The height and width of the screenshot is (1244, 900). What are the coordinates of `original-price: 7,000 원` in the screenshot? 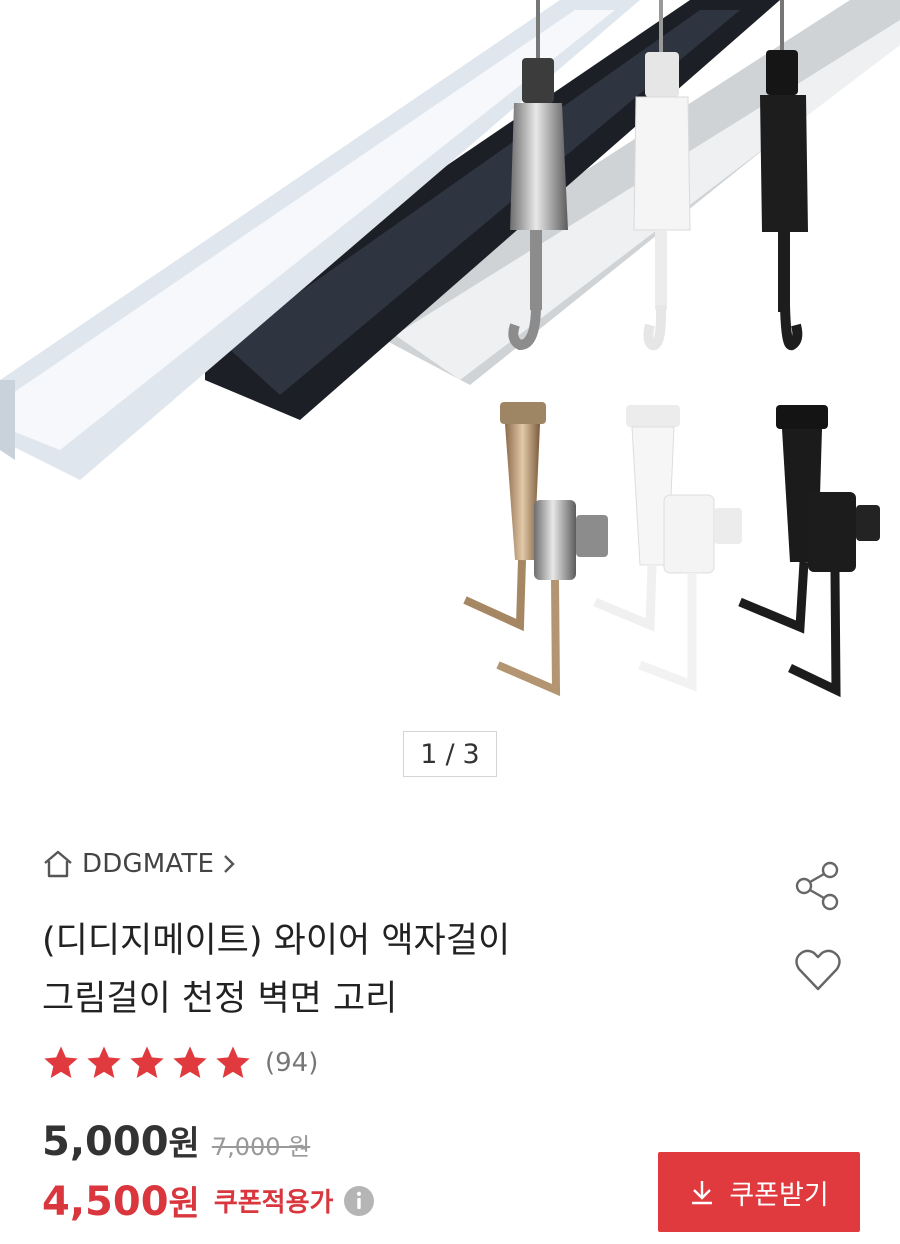 It's located at (261, 1147).